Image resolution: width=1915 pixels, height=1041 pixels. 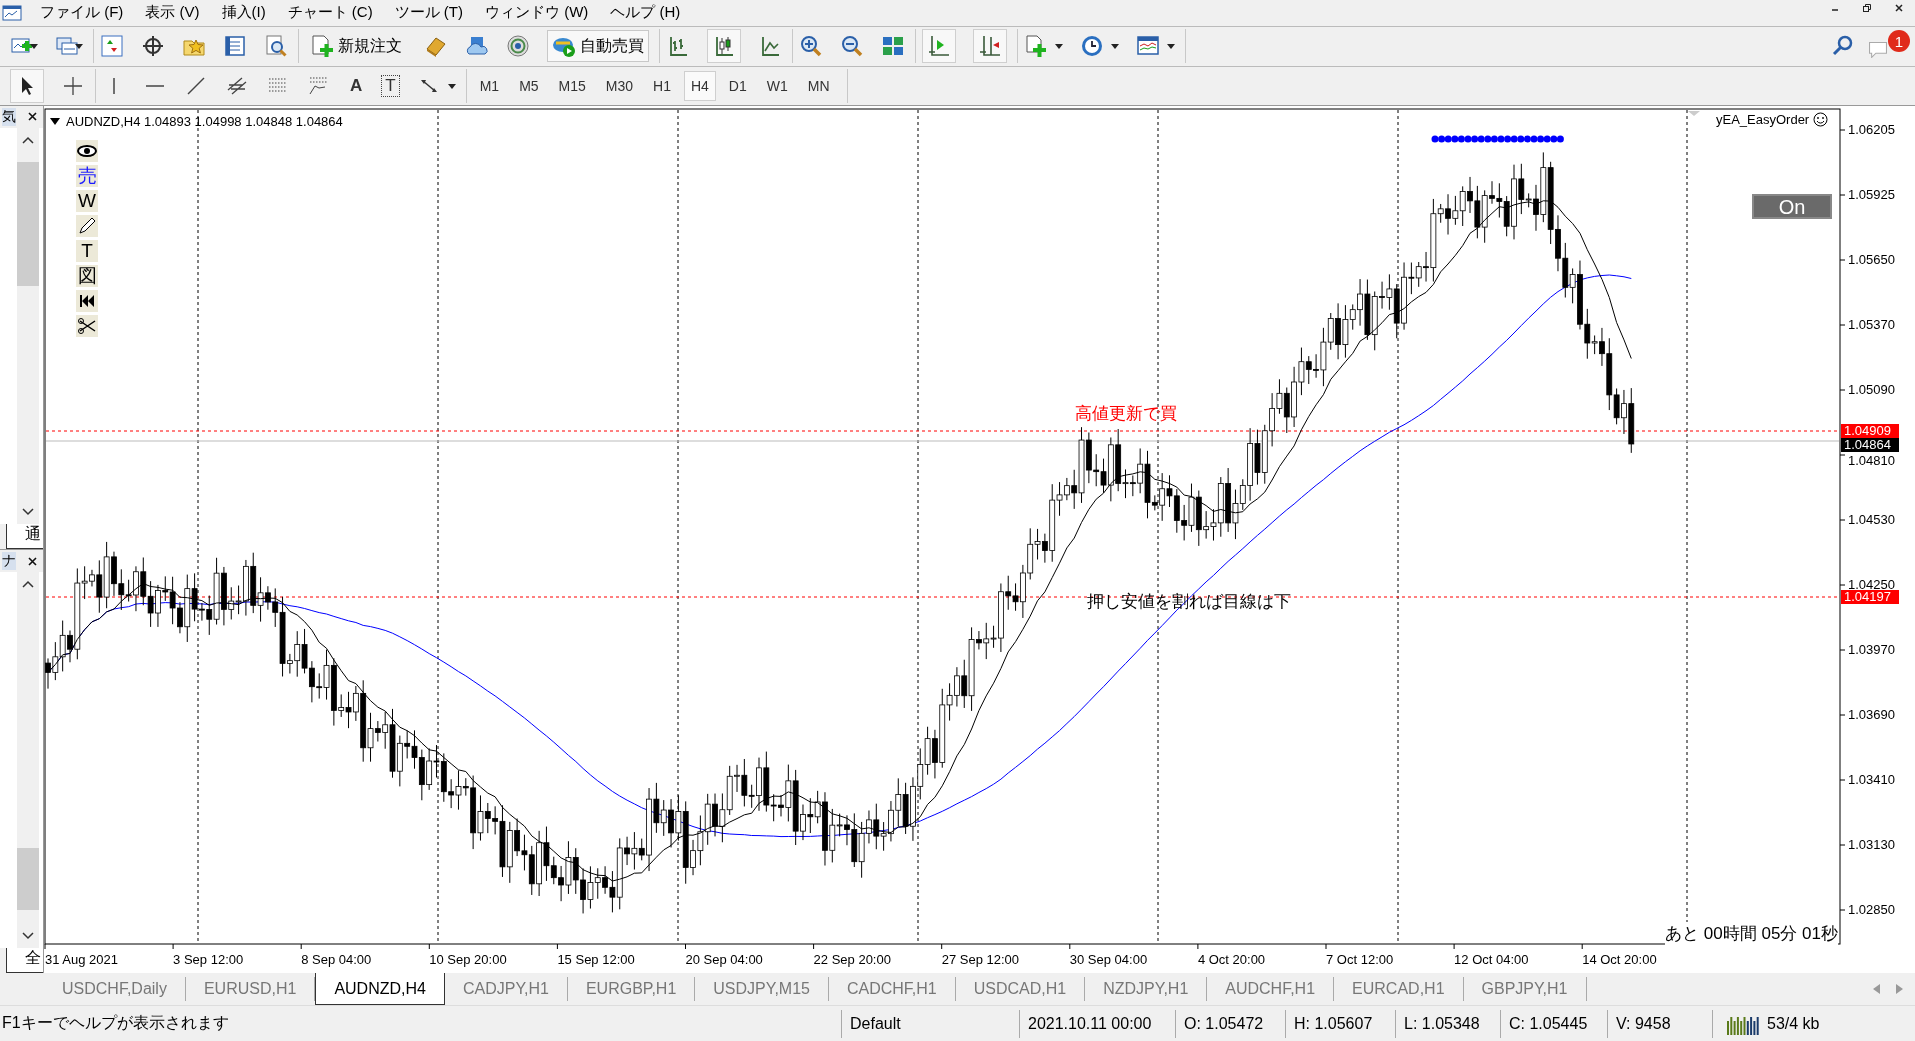 I want to click on price-label: 1.04530, so click(x=1871, y=519).